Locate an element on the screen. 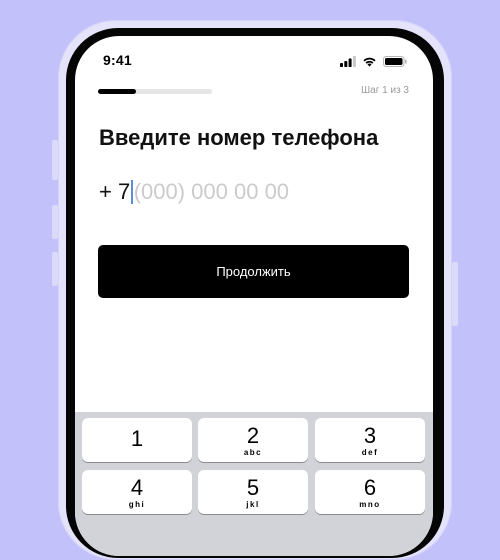  key-digit: 2 is located at coordinates (253, 435).